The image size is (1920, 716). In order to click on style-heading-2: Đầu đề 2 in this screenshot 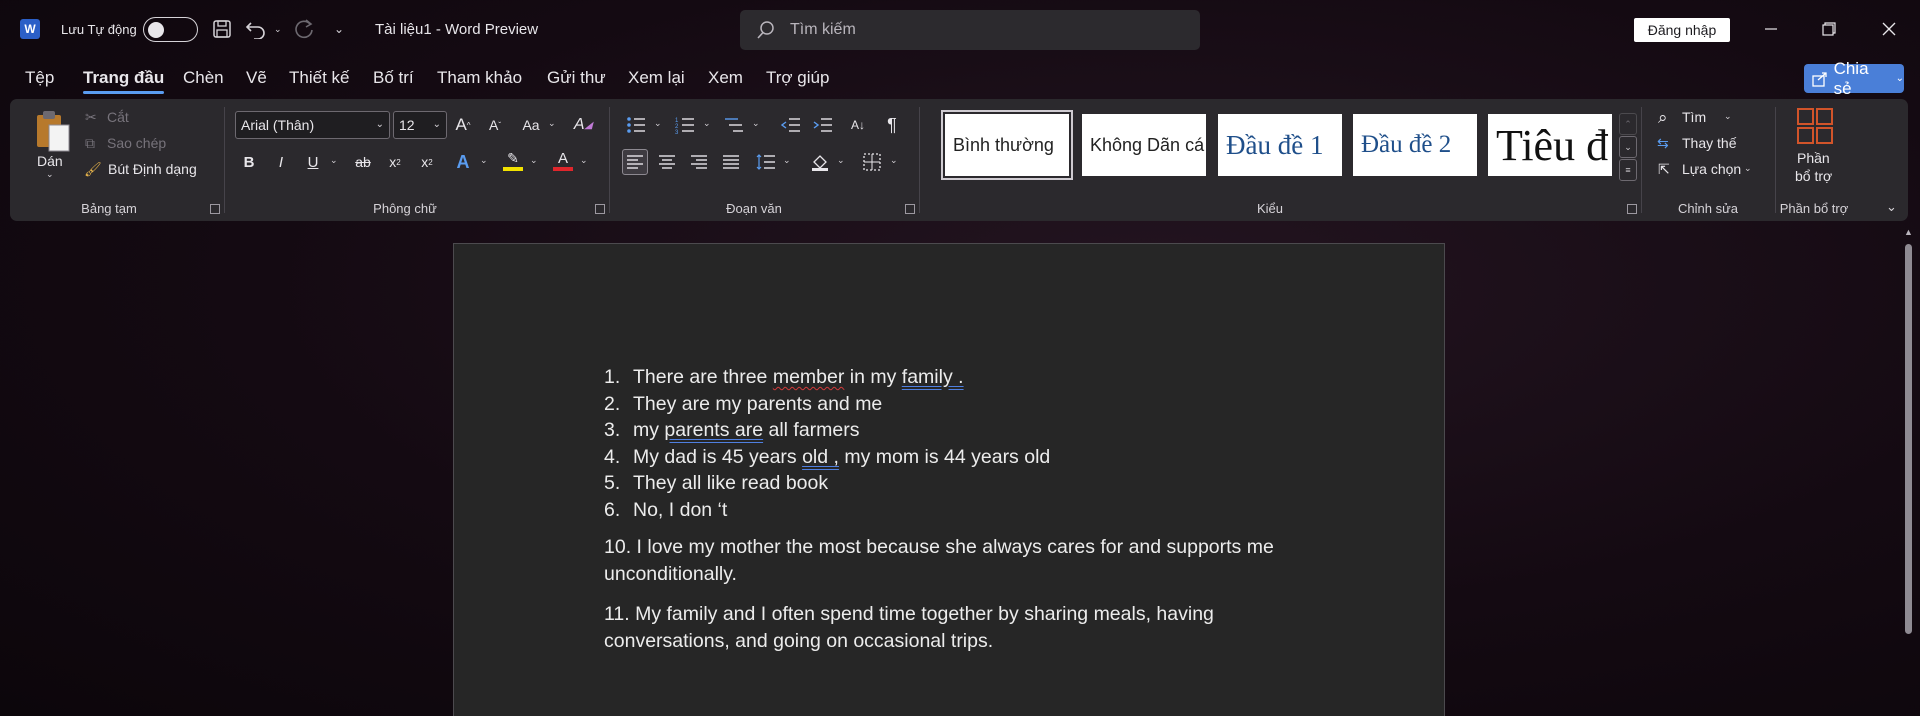, I will do `click(1415, 145)`.